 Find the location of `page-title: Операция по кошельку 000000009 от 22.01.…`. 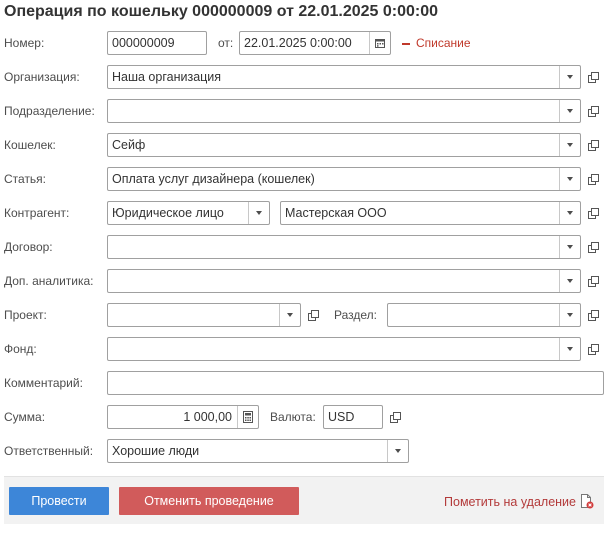

page-title: Операция по кошельку 000000009 от 22.01.… is located at coordinates (221, 11).